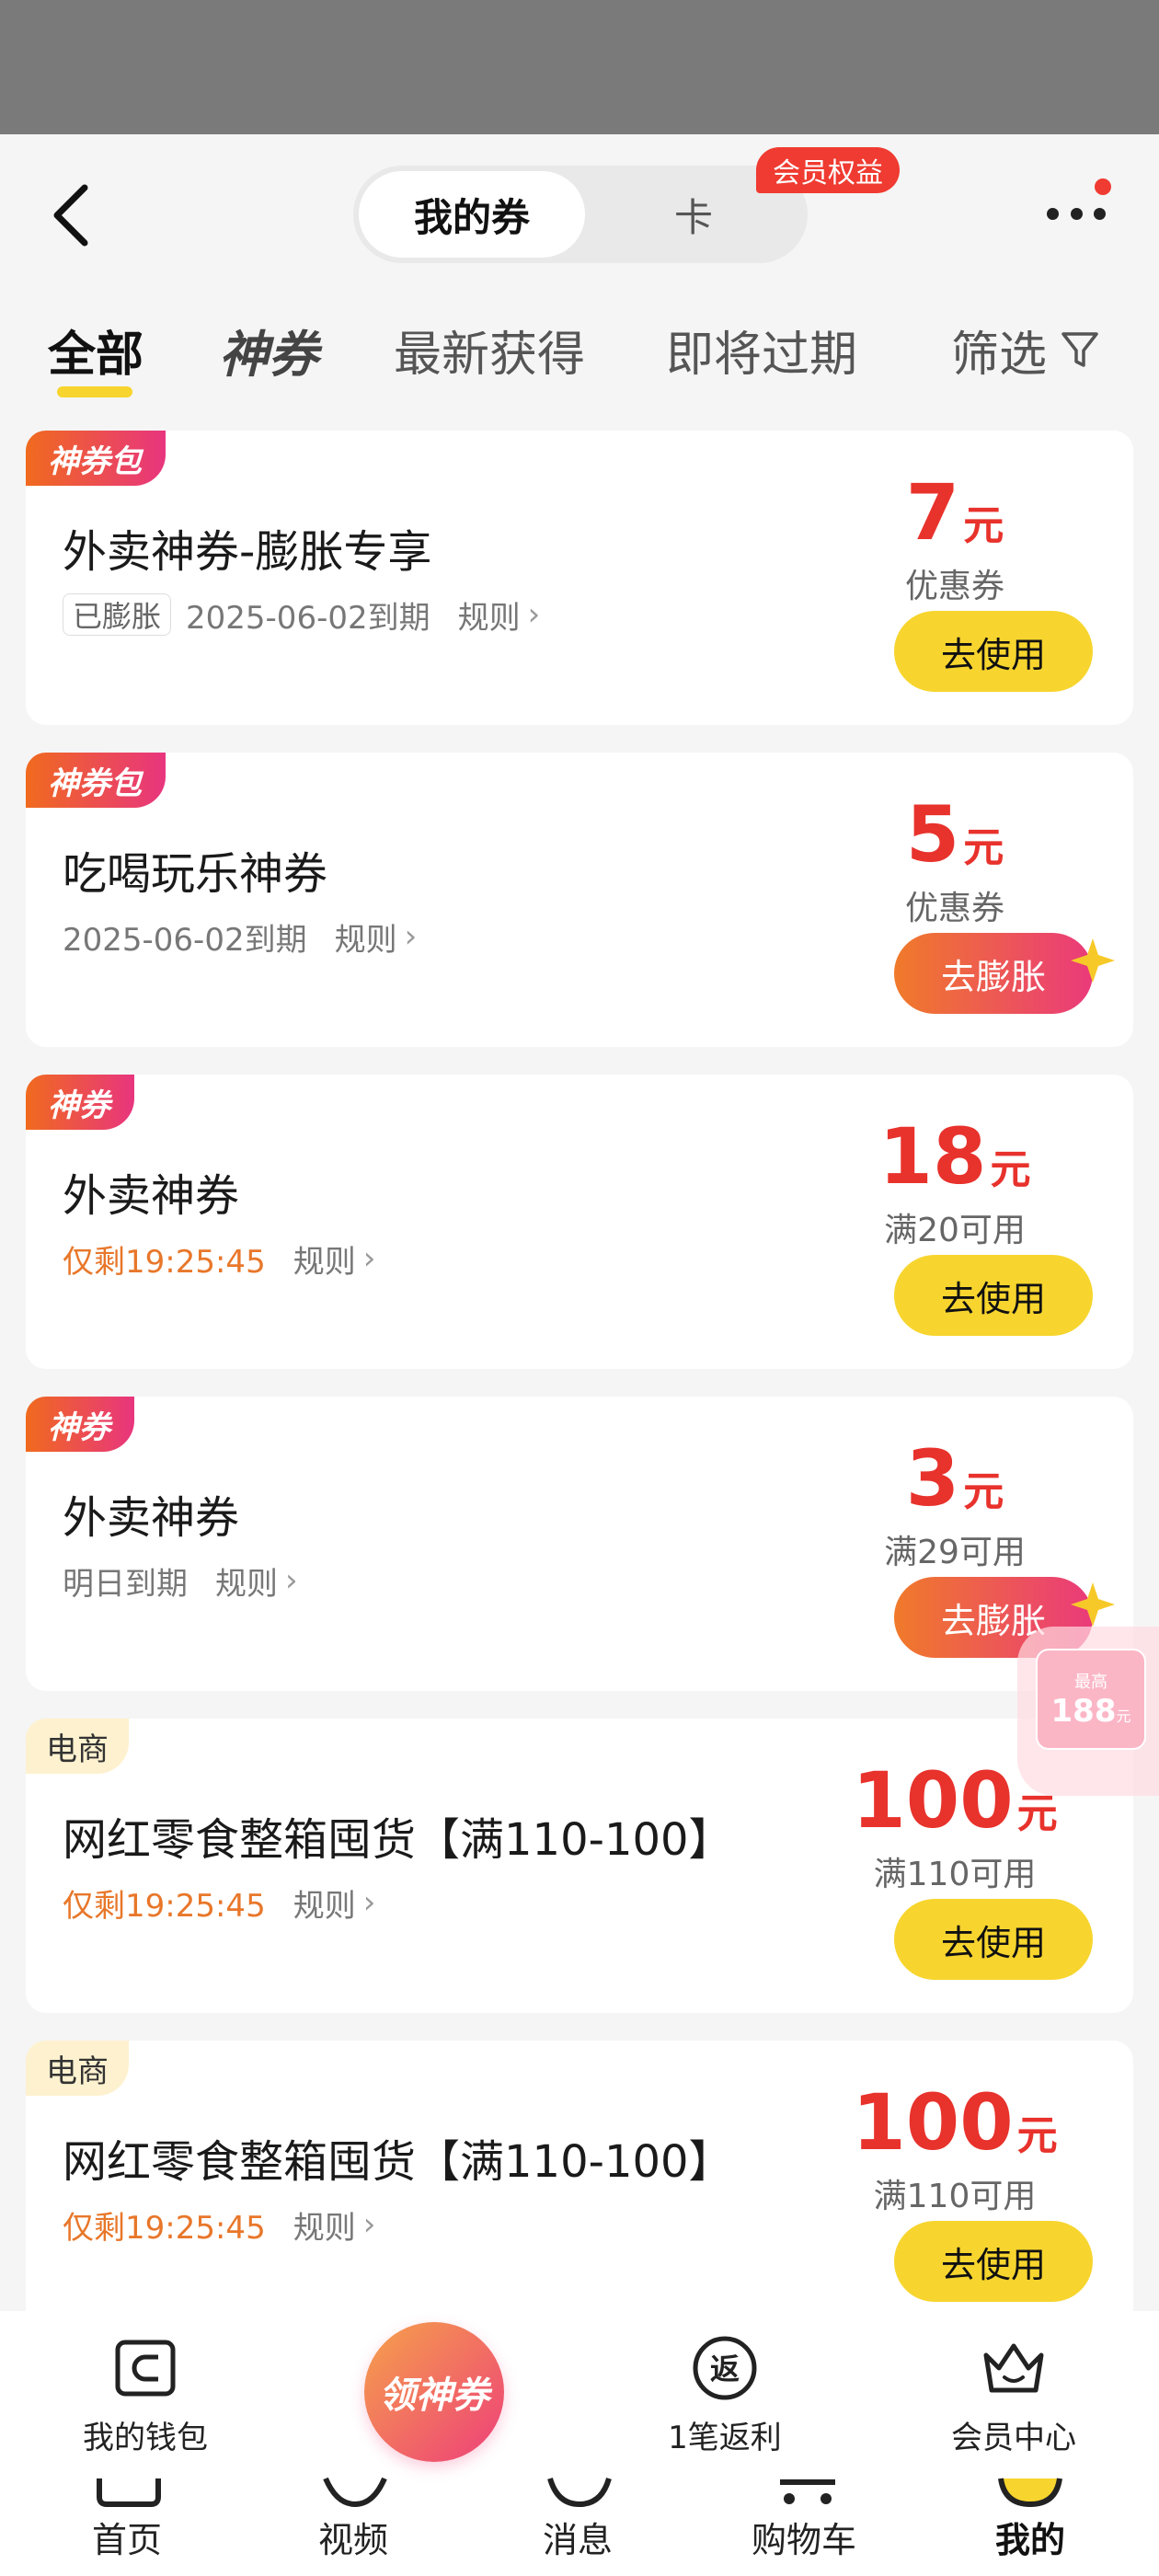 This screenshot has height=2576, width=1159. I want to click on coupon-condition: 满20可用, so click(955, 1230).